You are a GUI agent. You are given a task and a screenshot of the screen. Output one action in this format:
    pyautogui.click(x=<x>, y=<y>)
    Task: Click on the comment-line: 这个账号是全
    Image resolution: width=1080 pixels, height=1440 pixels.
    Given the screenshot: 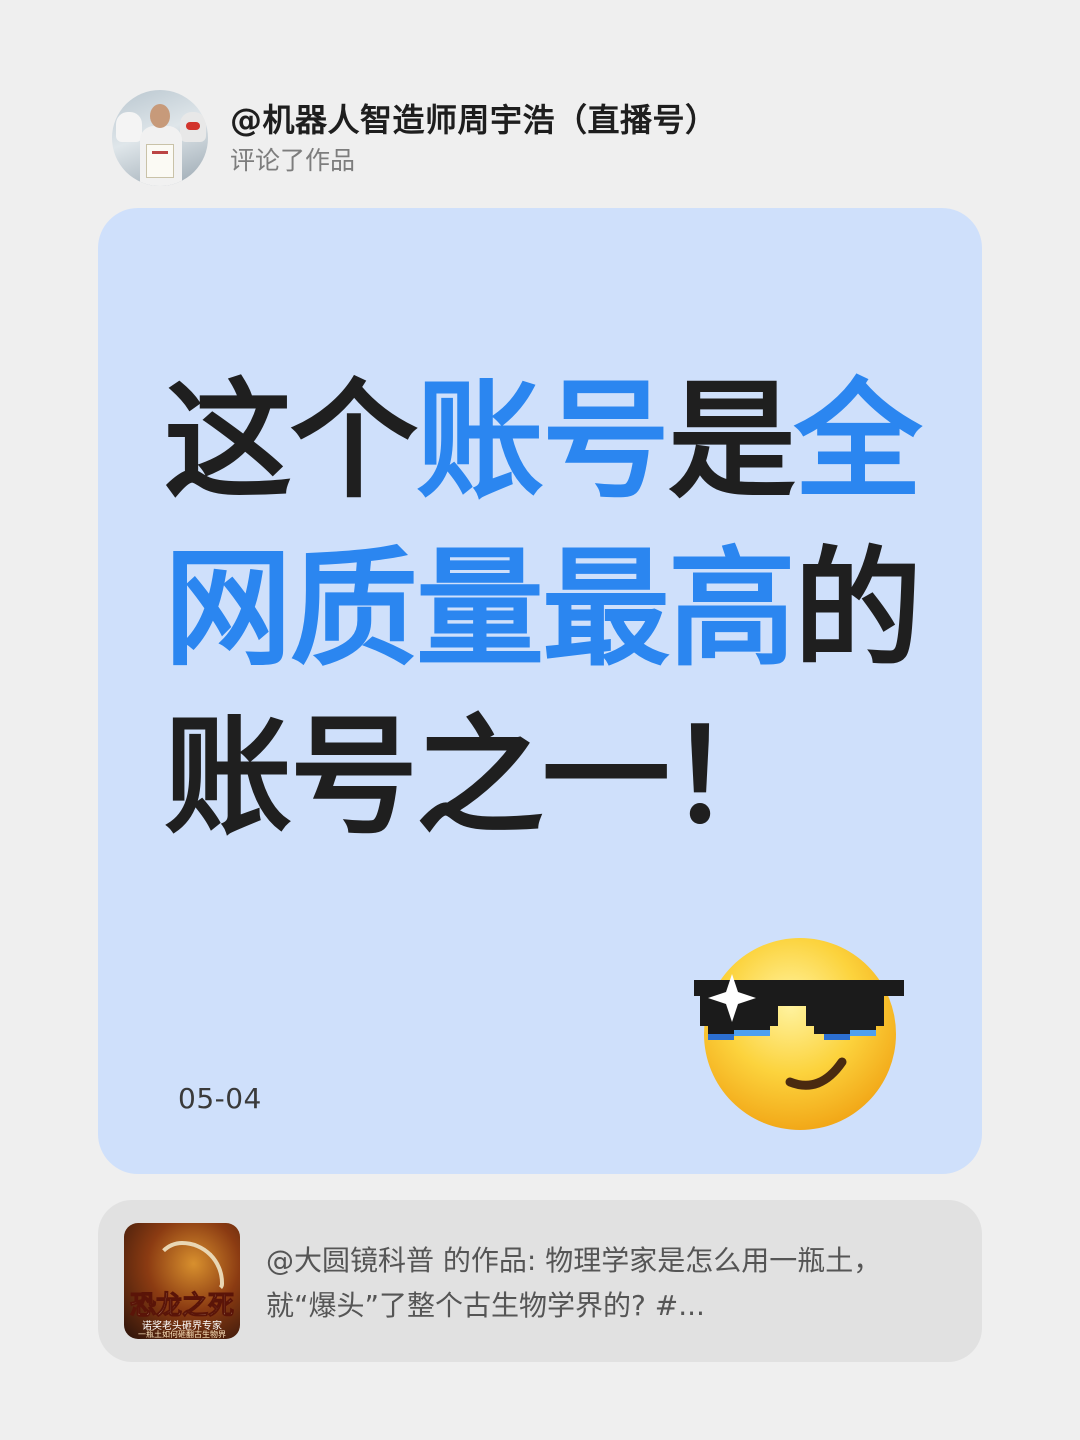 What is the action you would take?
    pyautogui.click(x=543, y=442)
    